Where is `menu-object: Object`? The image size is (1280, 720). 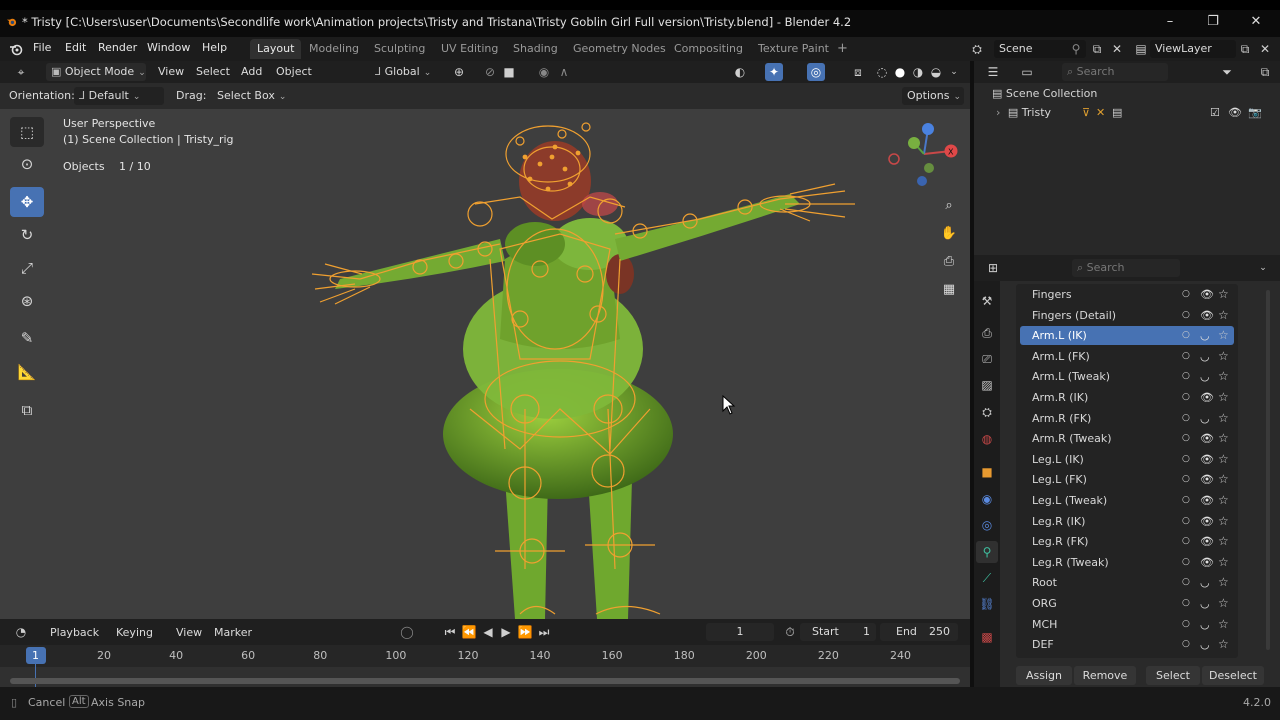
menu-object: Object is located at coordinates (294, 71).